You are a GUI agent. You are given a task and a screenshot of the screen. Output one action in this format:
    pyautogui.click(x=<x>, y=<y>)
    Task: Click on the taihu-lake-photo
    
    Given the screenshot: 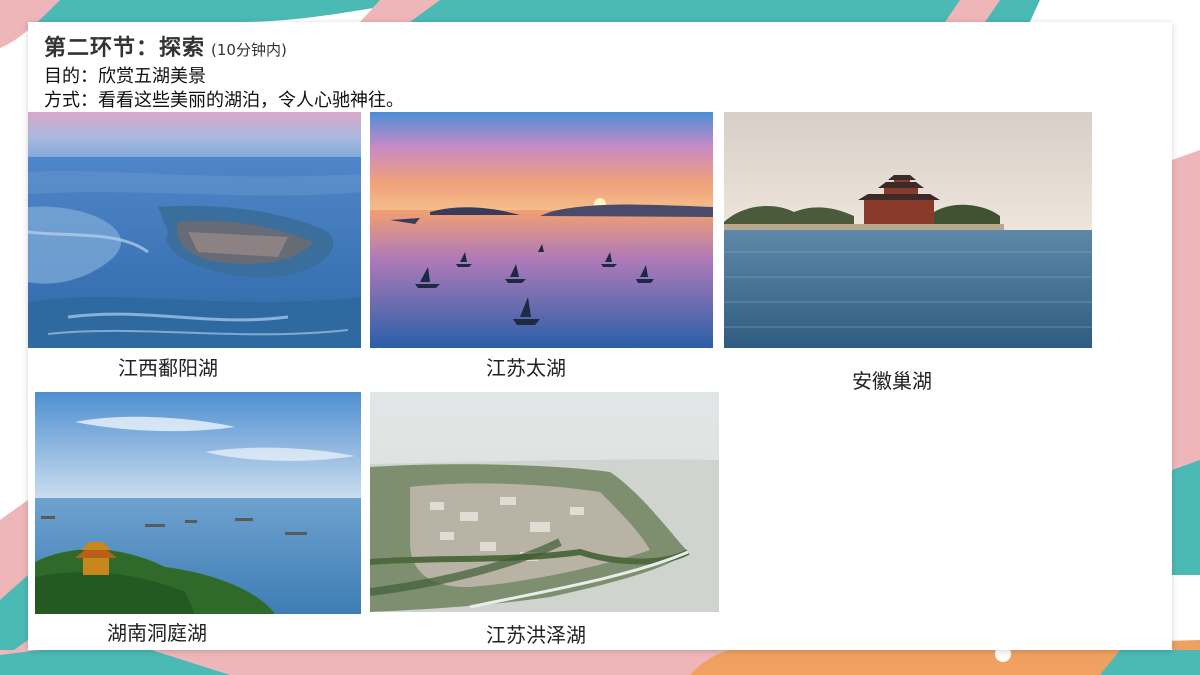 What is the action you would take?
    pyautogui.click(x=541, y=230)
    